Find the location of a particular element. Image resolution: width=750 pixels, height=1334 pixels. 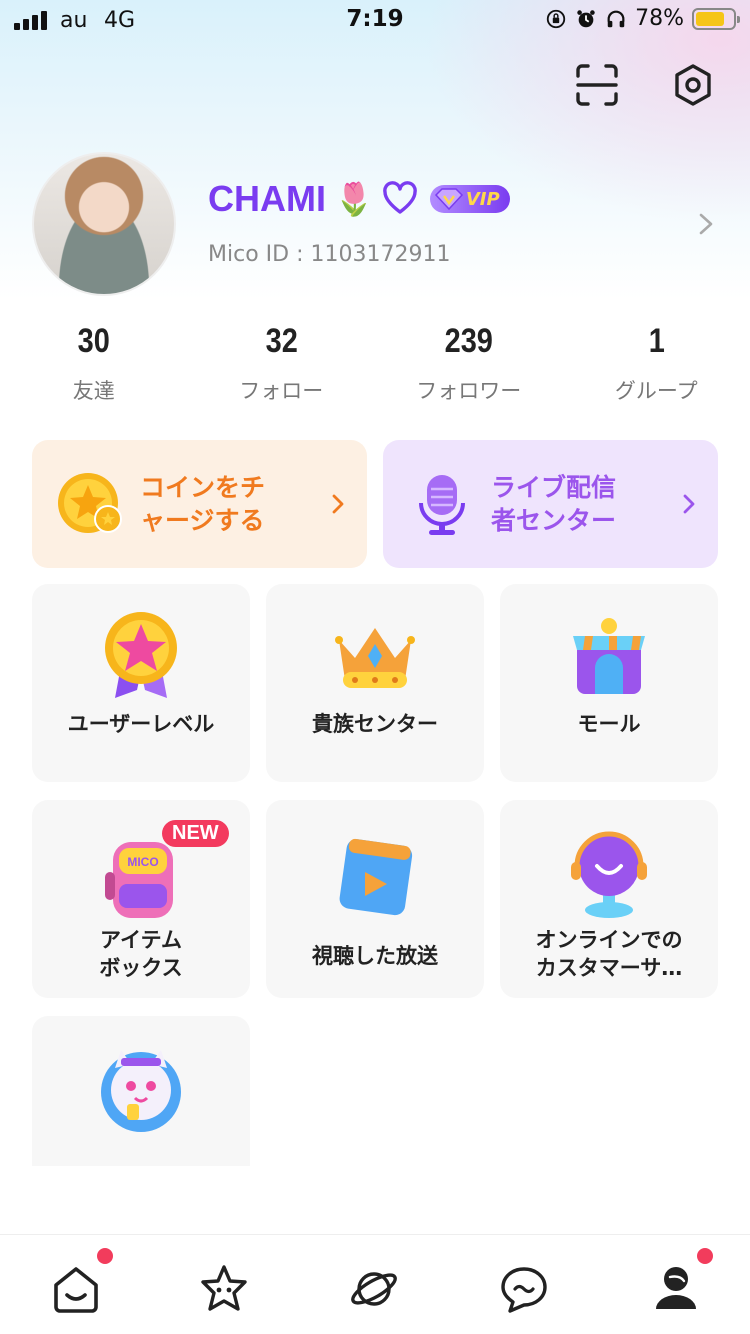

tile-label-line1: アイテム is located at coordinates (141, 940).